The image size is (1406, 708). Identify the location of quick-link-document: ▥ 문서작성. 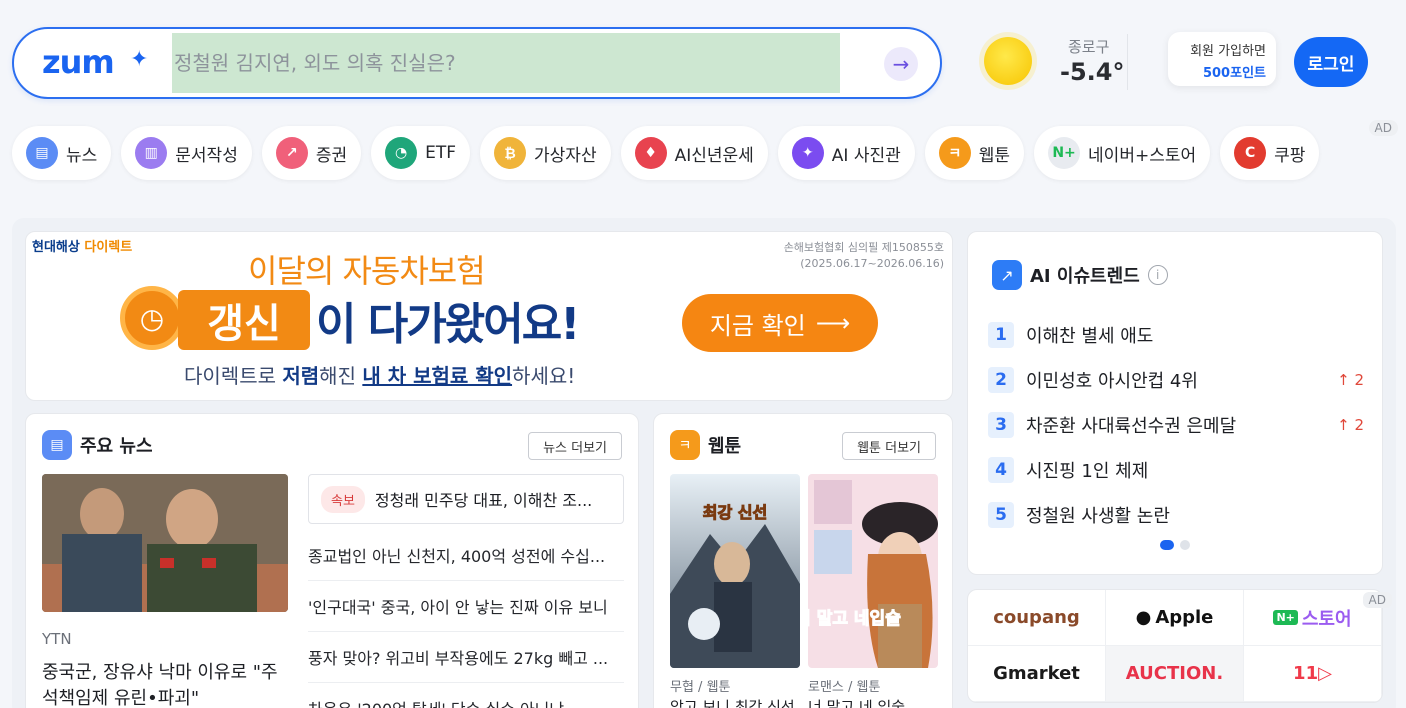
(186, 153).